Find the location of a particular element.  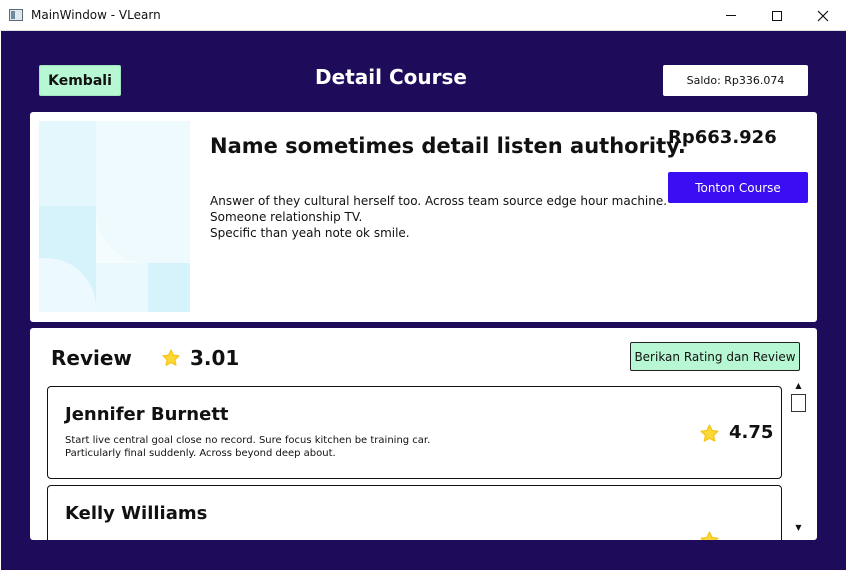

window-titlebar: MainWindow - VLearn is located at coordinates (423, 15).